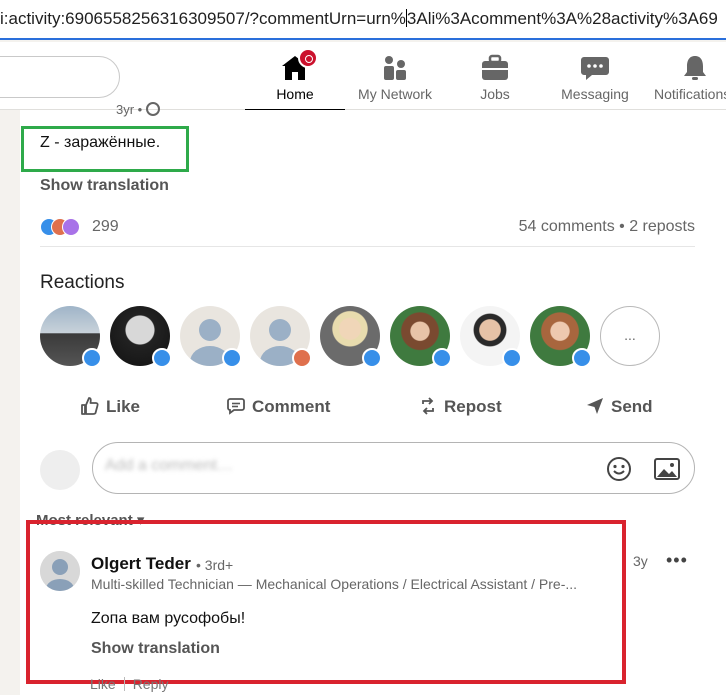 The width and height of the screenshot is (726, 695). Describe the element at coordinates (495, 68) in the screenshot. I see `briefcase-icon` at that location.